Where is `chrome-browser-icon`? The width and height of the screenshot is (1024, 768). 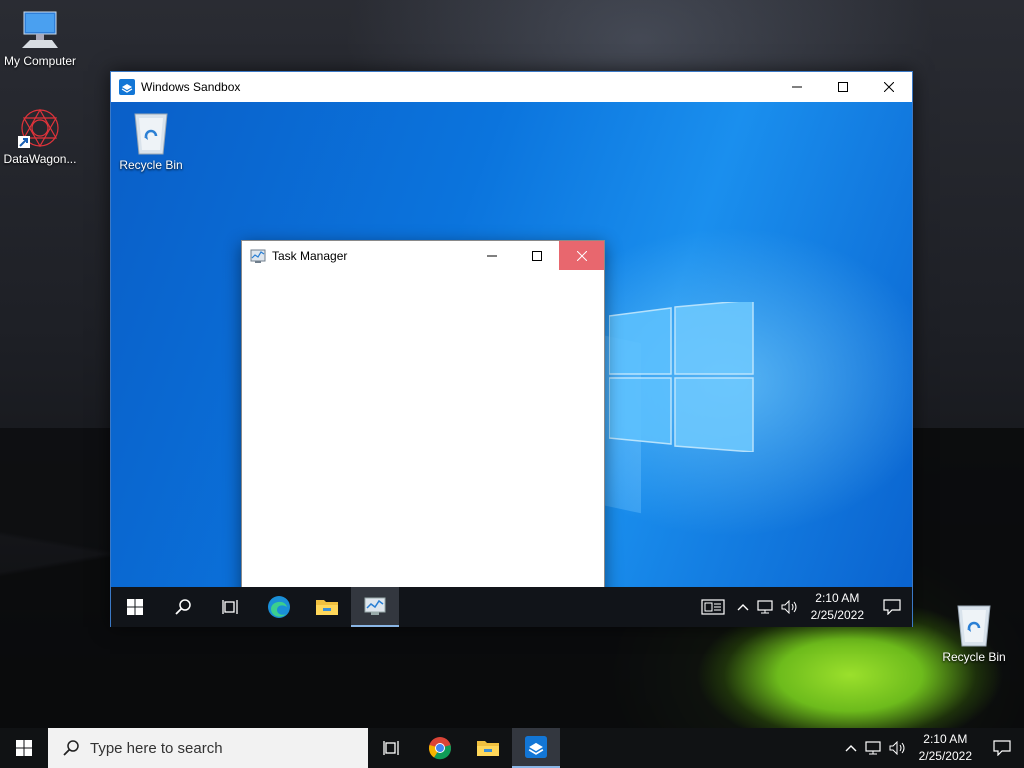
chrome-browser-icon is located at coordinates (440, 748).